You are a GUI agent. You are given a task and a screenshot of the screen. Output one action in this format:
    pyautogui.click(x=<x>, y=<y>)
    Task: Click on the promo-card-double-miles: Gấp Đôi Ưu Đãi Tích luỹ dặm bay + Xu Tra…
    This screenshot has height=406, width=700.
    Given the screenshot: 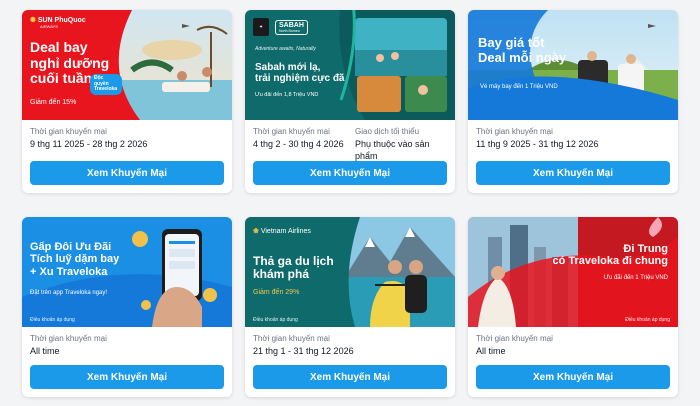 What is the action you would take?
    pyautogui.click(x=127, y=307)
    